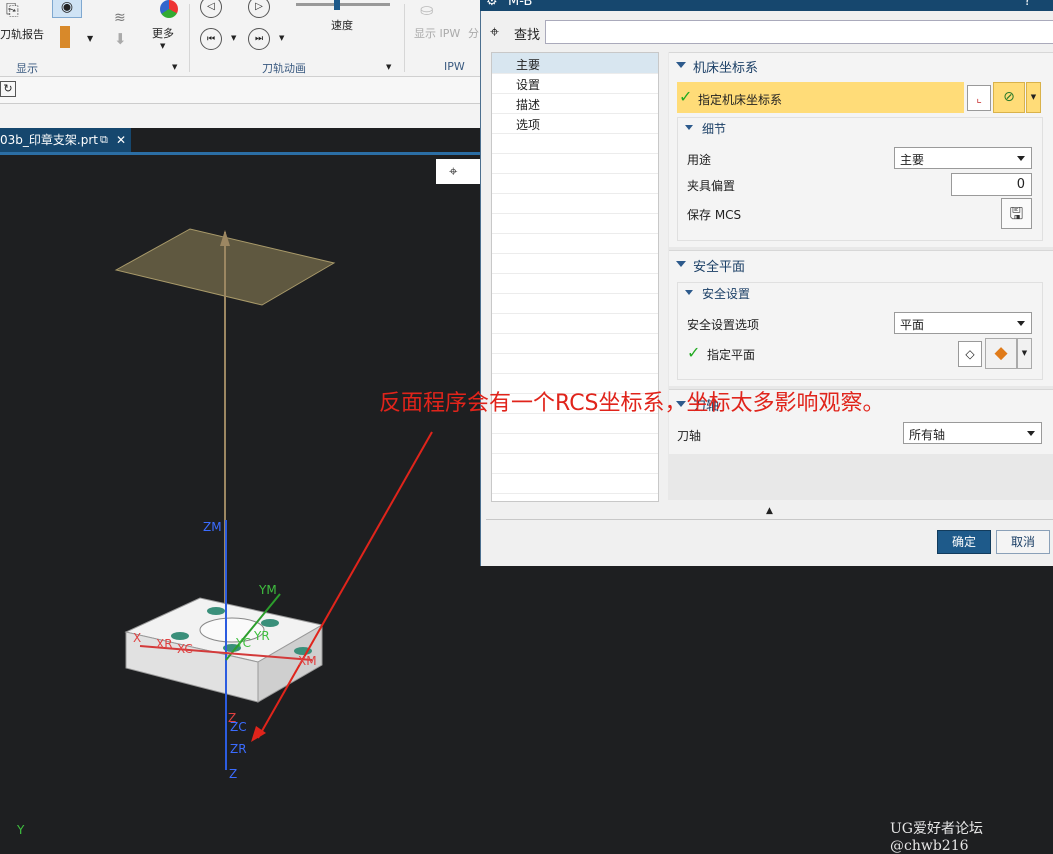  What do you see at coordinates (259, 9) in the screenshot?
I see `step-forward-icon: ▷` at bounding box center [259, 9].